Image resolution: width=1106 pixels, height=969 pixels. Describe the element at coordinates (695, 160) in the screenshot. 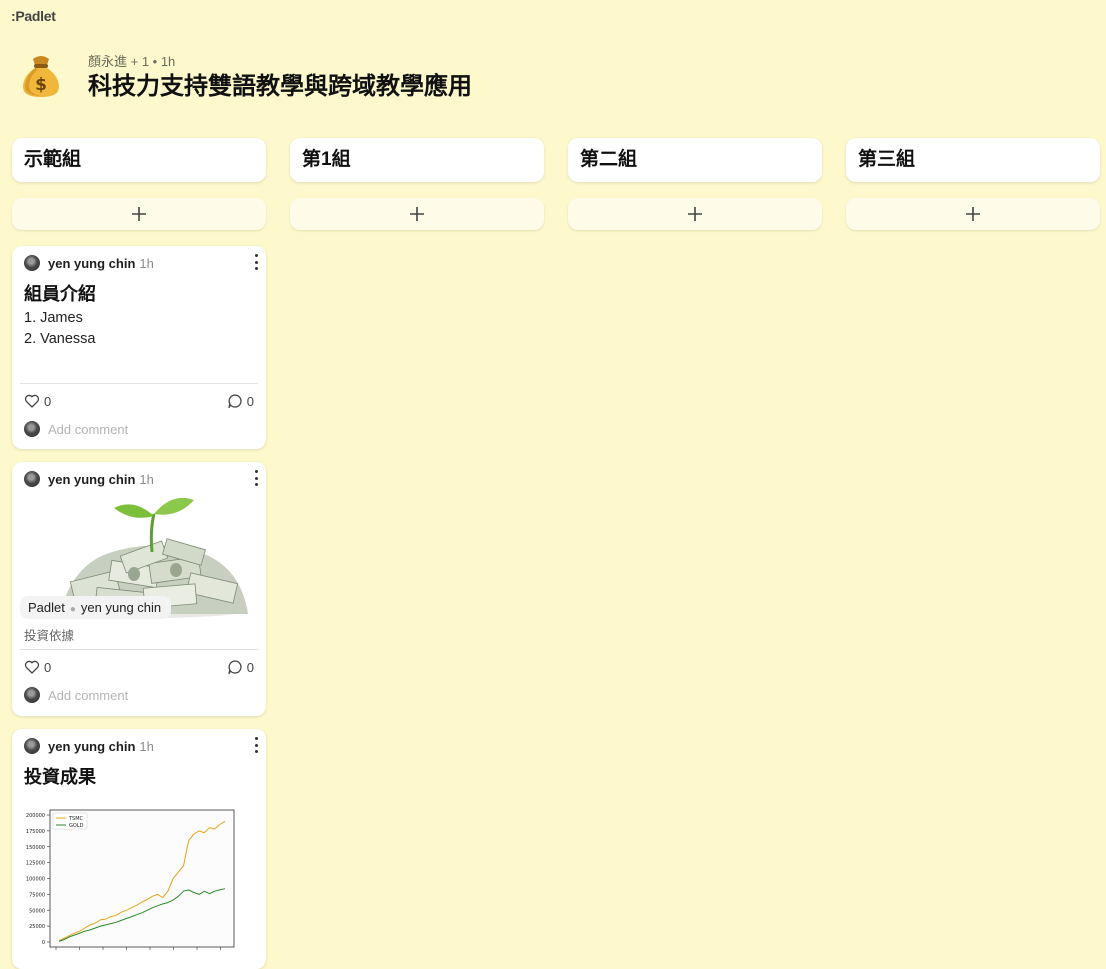

I see `column-header-2: 第二組` at that location.